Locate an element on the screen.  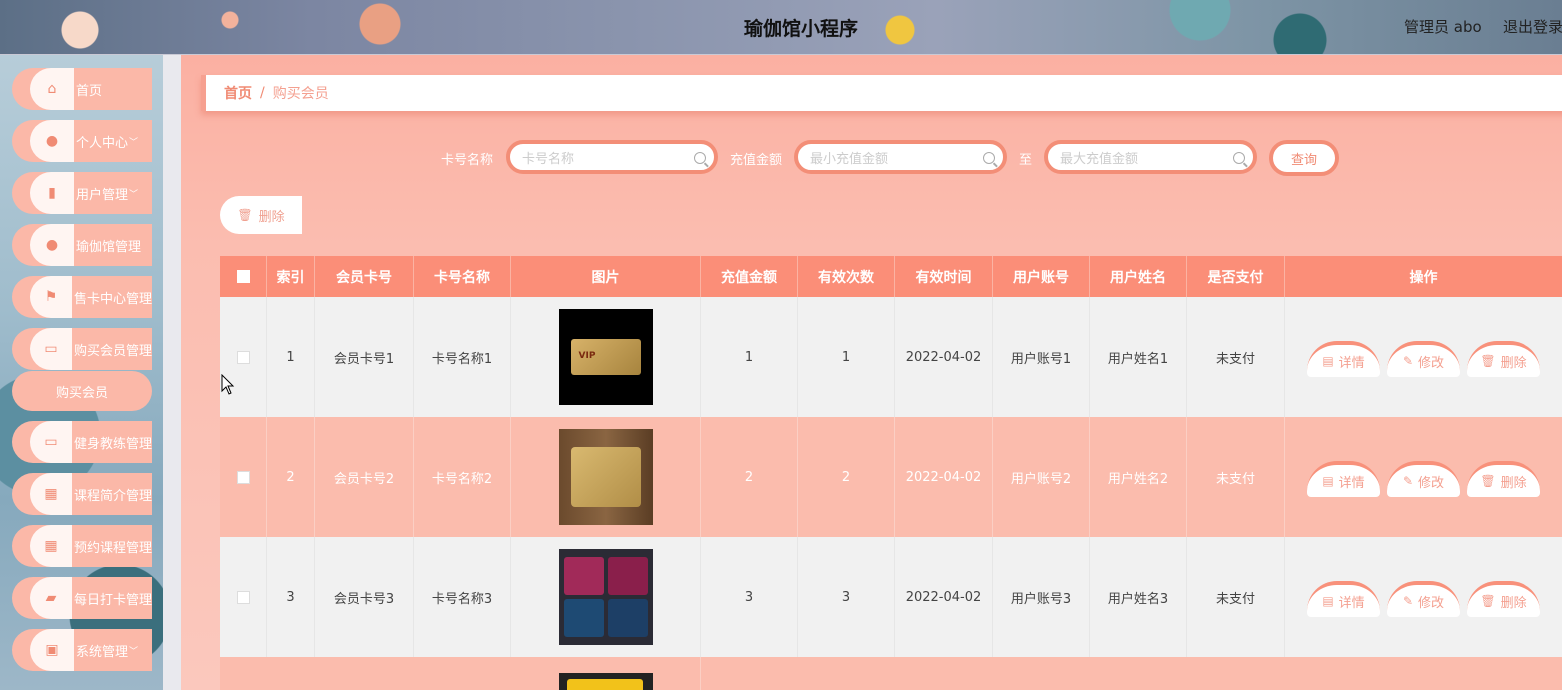
sidebar-item-label: 预约课程管理 is located at coordinates (112, 548).